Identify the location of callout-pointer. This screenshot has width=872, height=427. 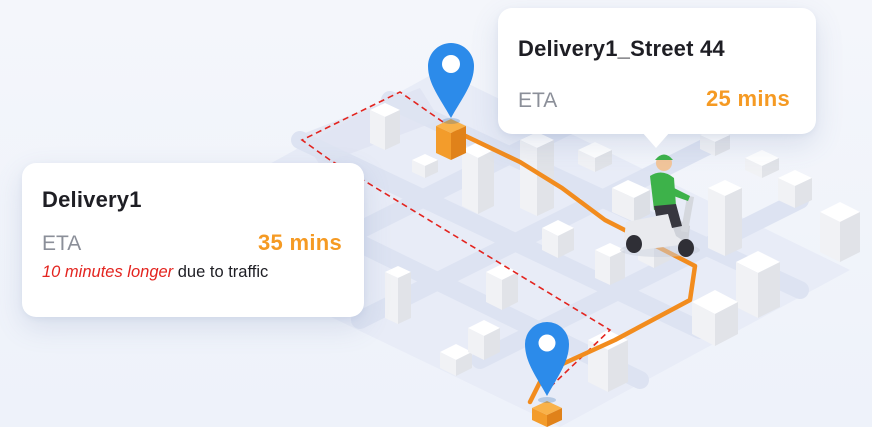
(656, 140).